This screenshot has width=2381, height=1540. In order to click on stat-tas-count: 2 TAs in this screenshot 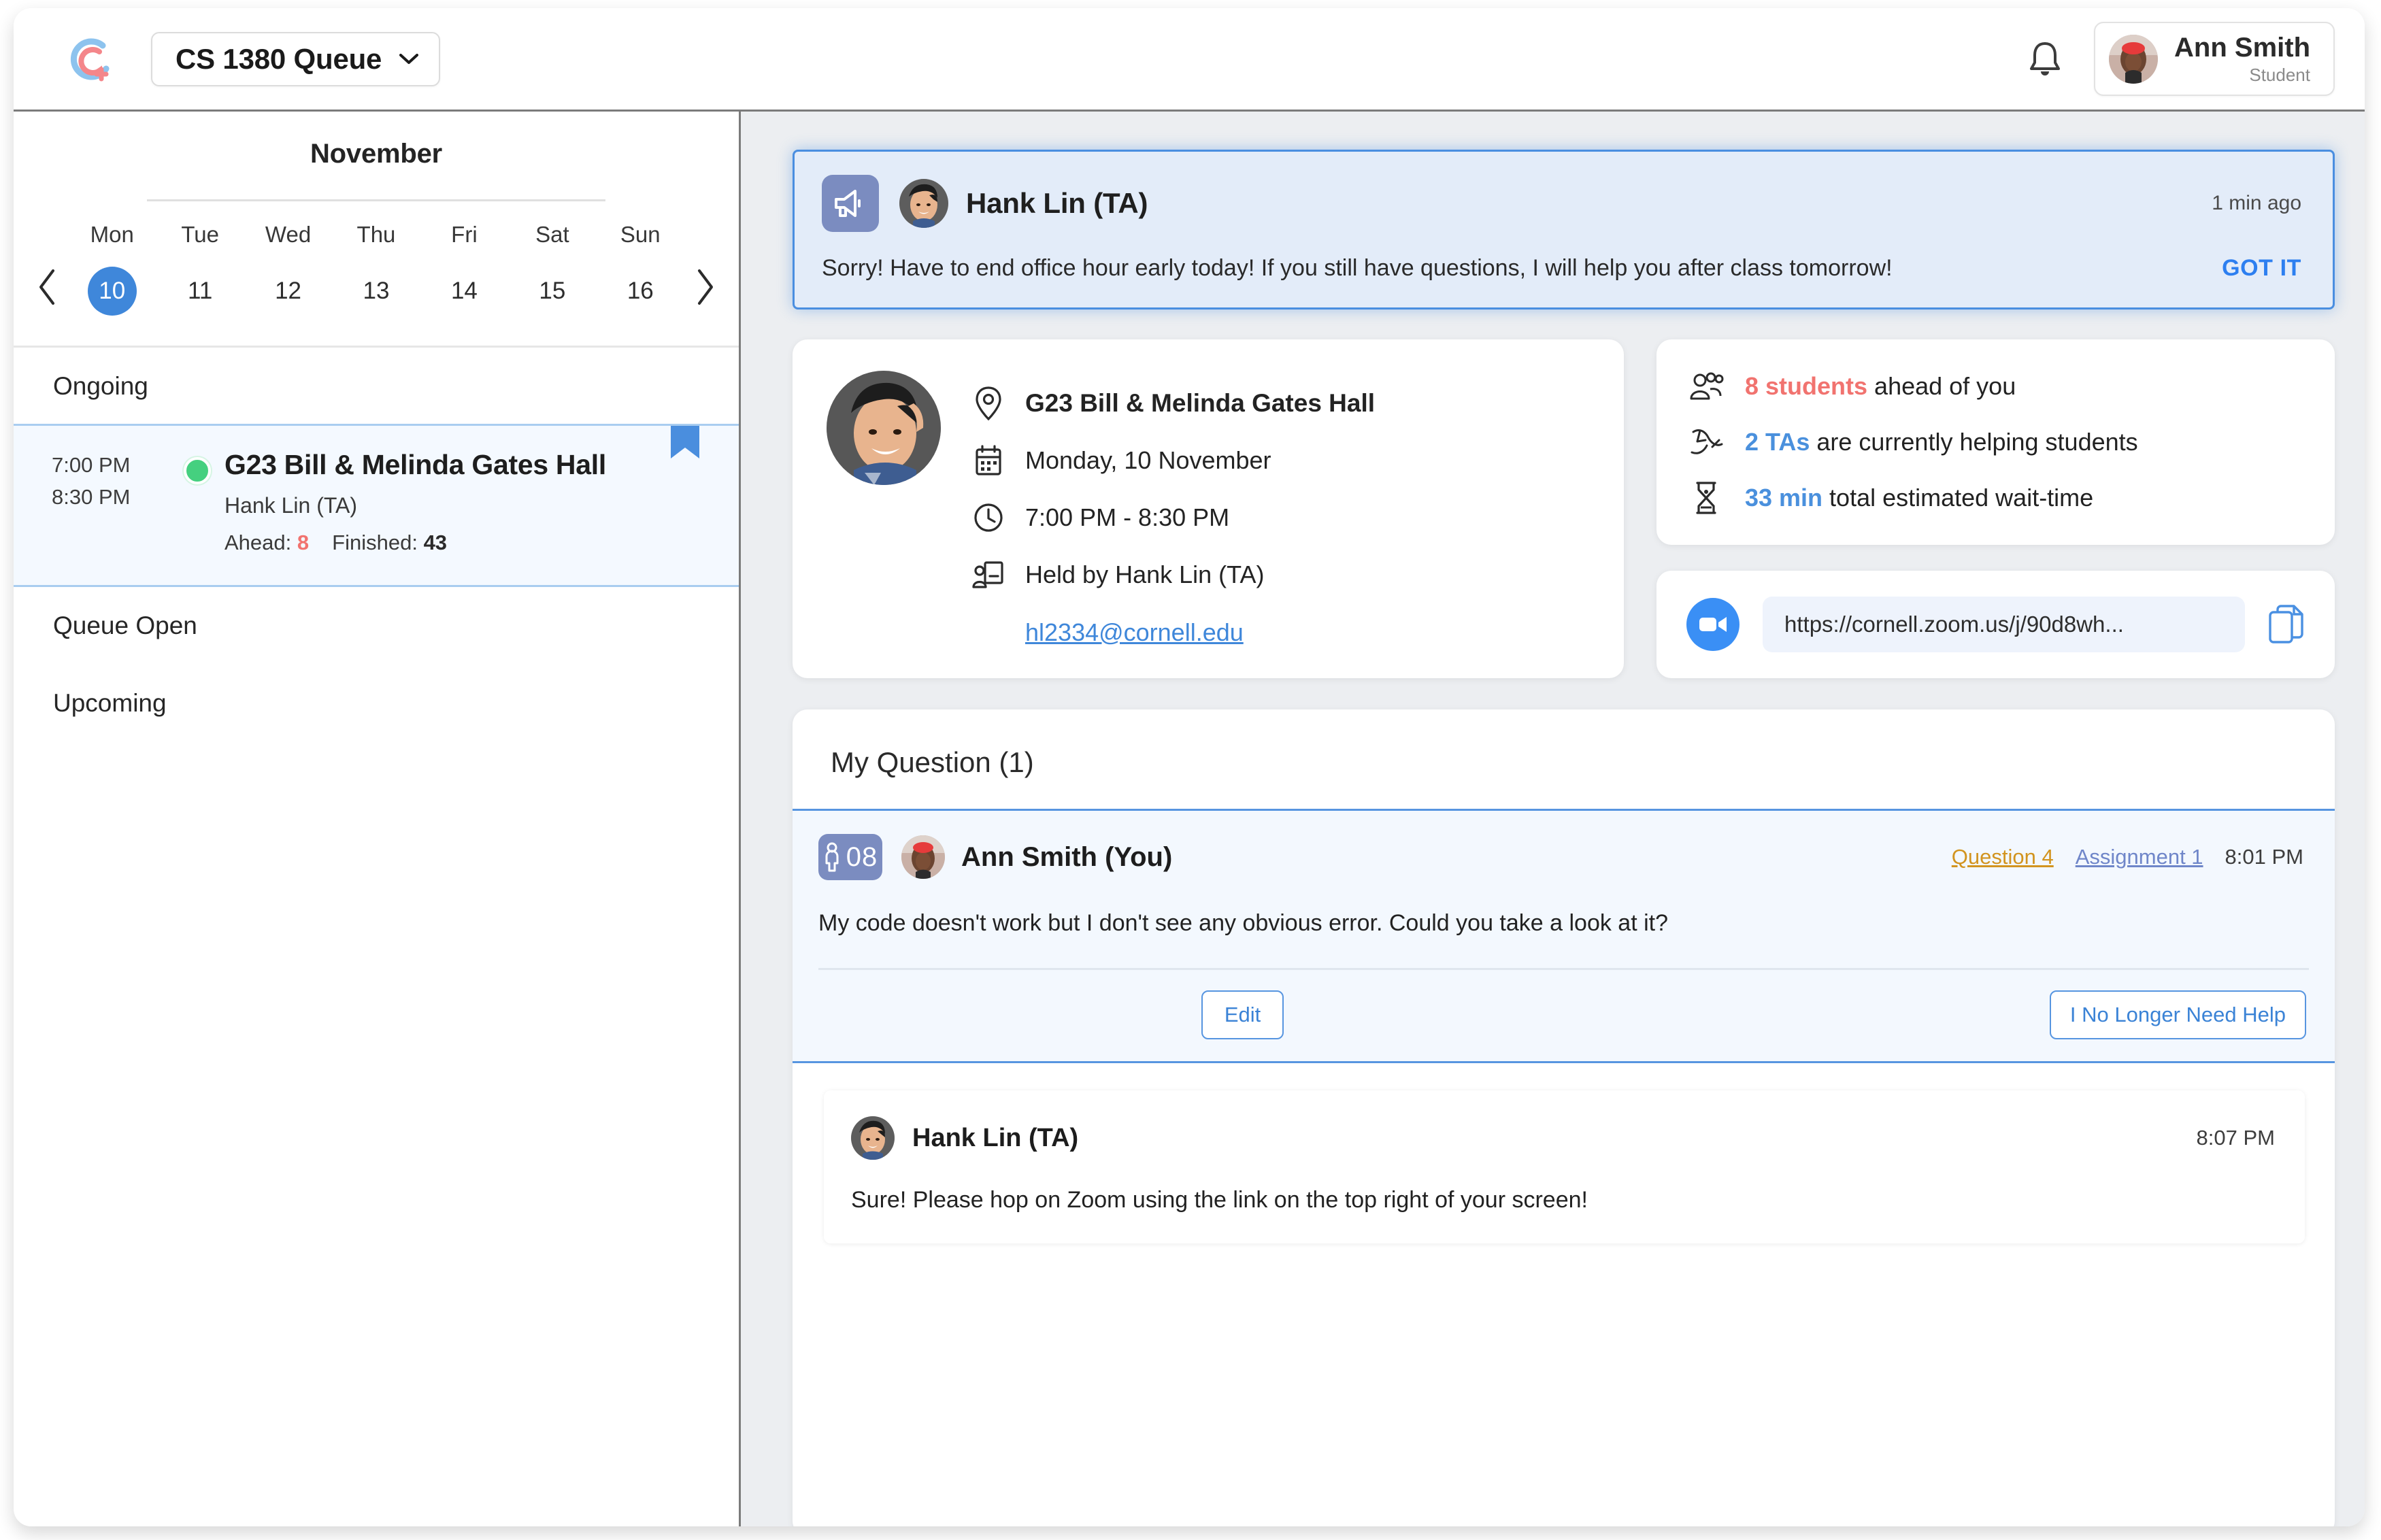, I will do `click(1777, 442)`.